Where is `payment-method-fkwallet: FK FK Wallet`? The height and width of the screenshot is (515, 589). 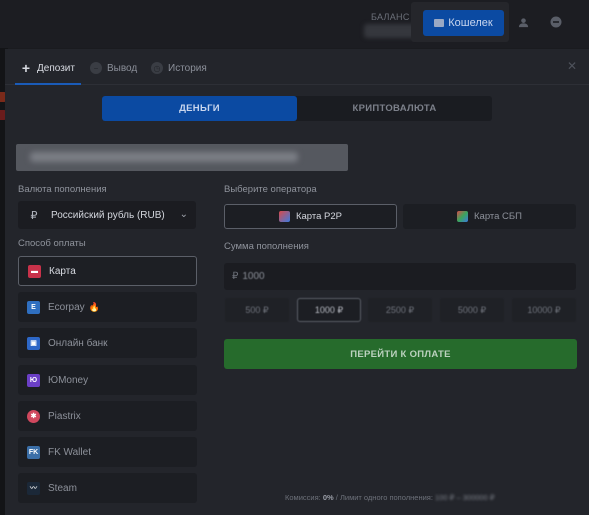 payment-method-fkwallet: FK FK Wallet is located at coordinates (107, 452).